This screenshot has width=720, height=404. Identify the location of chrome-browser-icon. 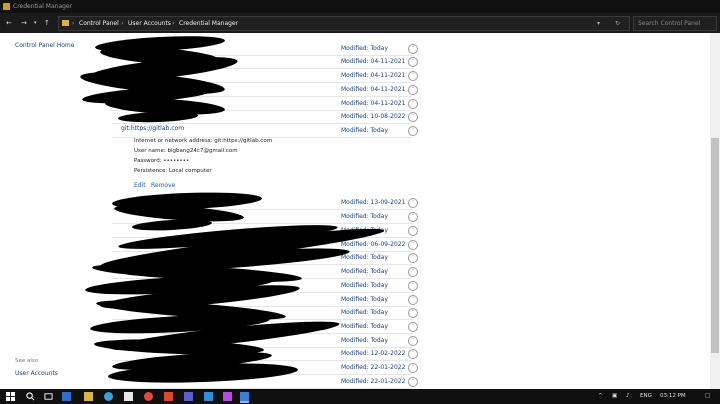
(148, 396).